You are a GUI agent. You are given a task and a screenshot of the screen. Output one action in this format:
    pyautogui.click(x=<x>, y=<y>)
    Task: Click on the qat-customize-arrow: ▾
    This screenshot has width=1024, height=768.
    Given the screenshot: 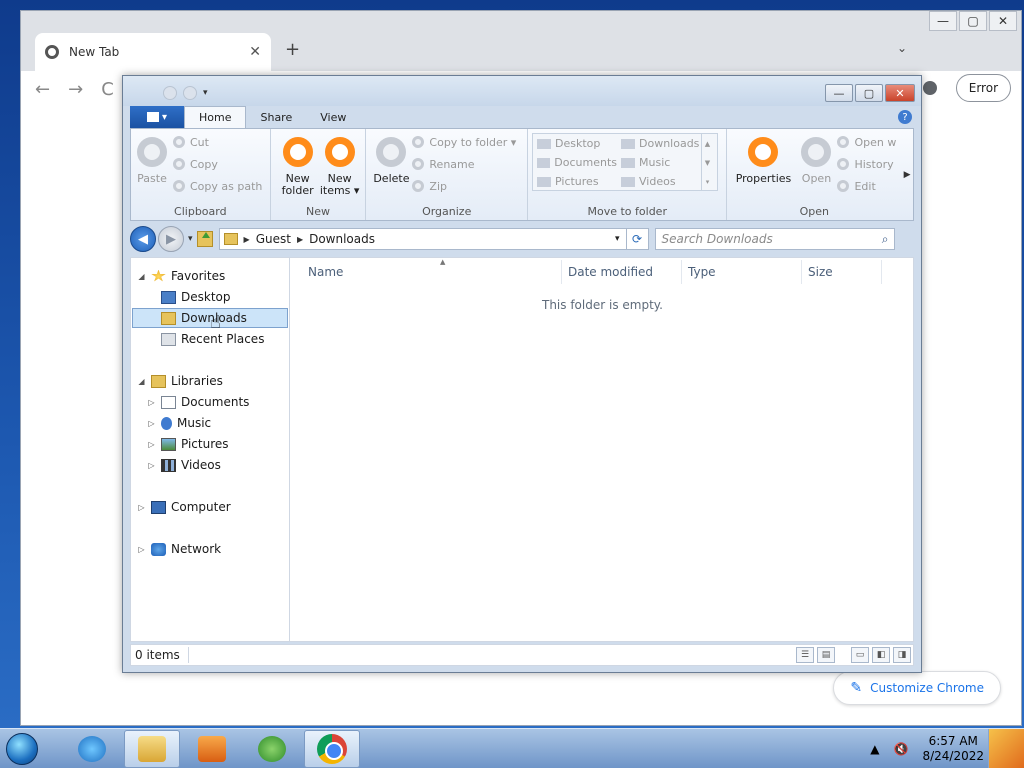 What is the action you would take?
    pyautogui.click(x=205, y=93)
    